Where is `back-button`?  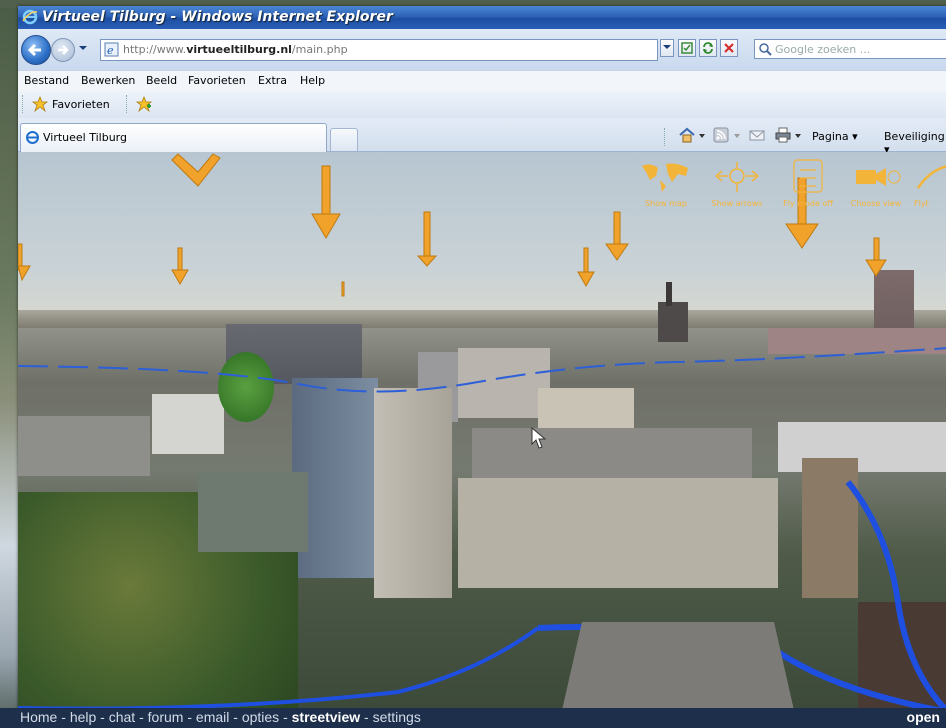
back-button is located at coordinates (36, 50).